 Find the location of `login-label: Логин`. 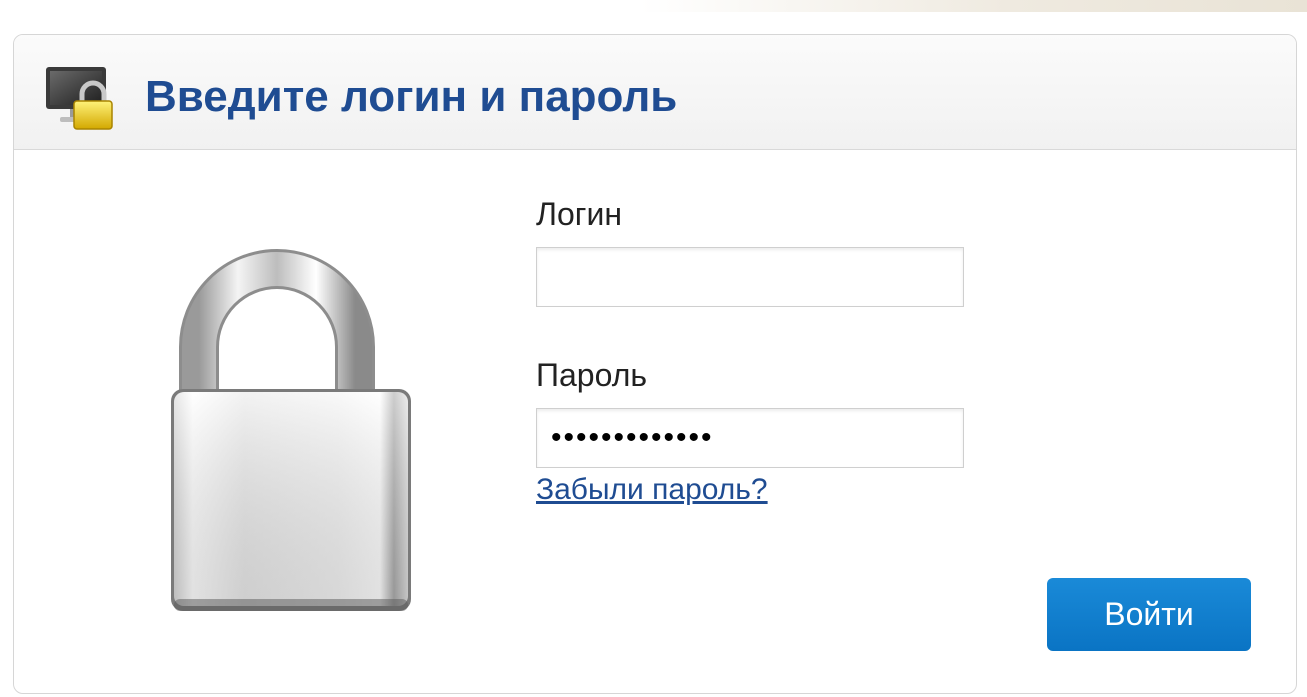

login-label: Логин is located at coordinates (579, 214).